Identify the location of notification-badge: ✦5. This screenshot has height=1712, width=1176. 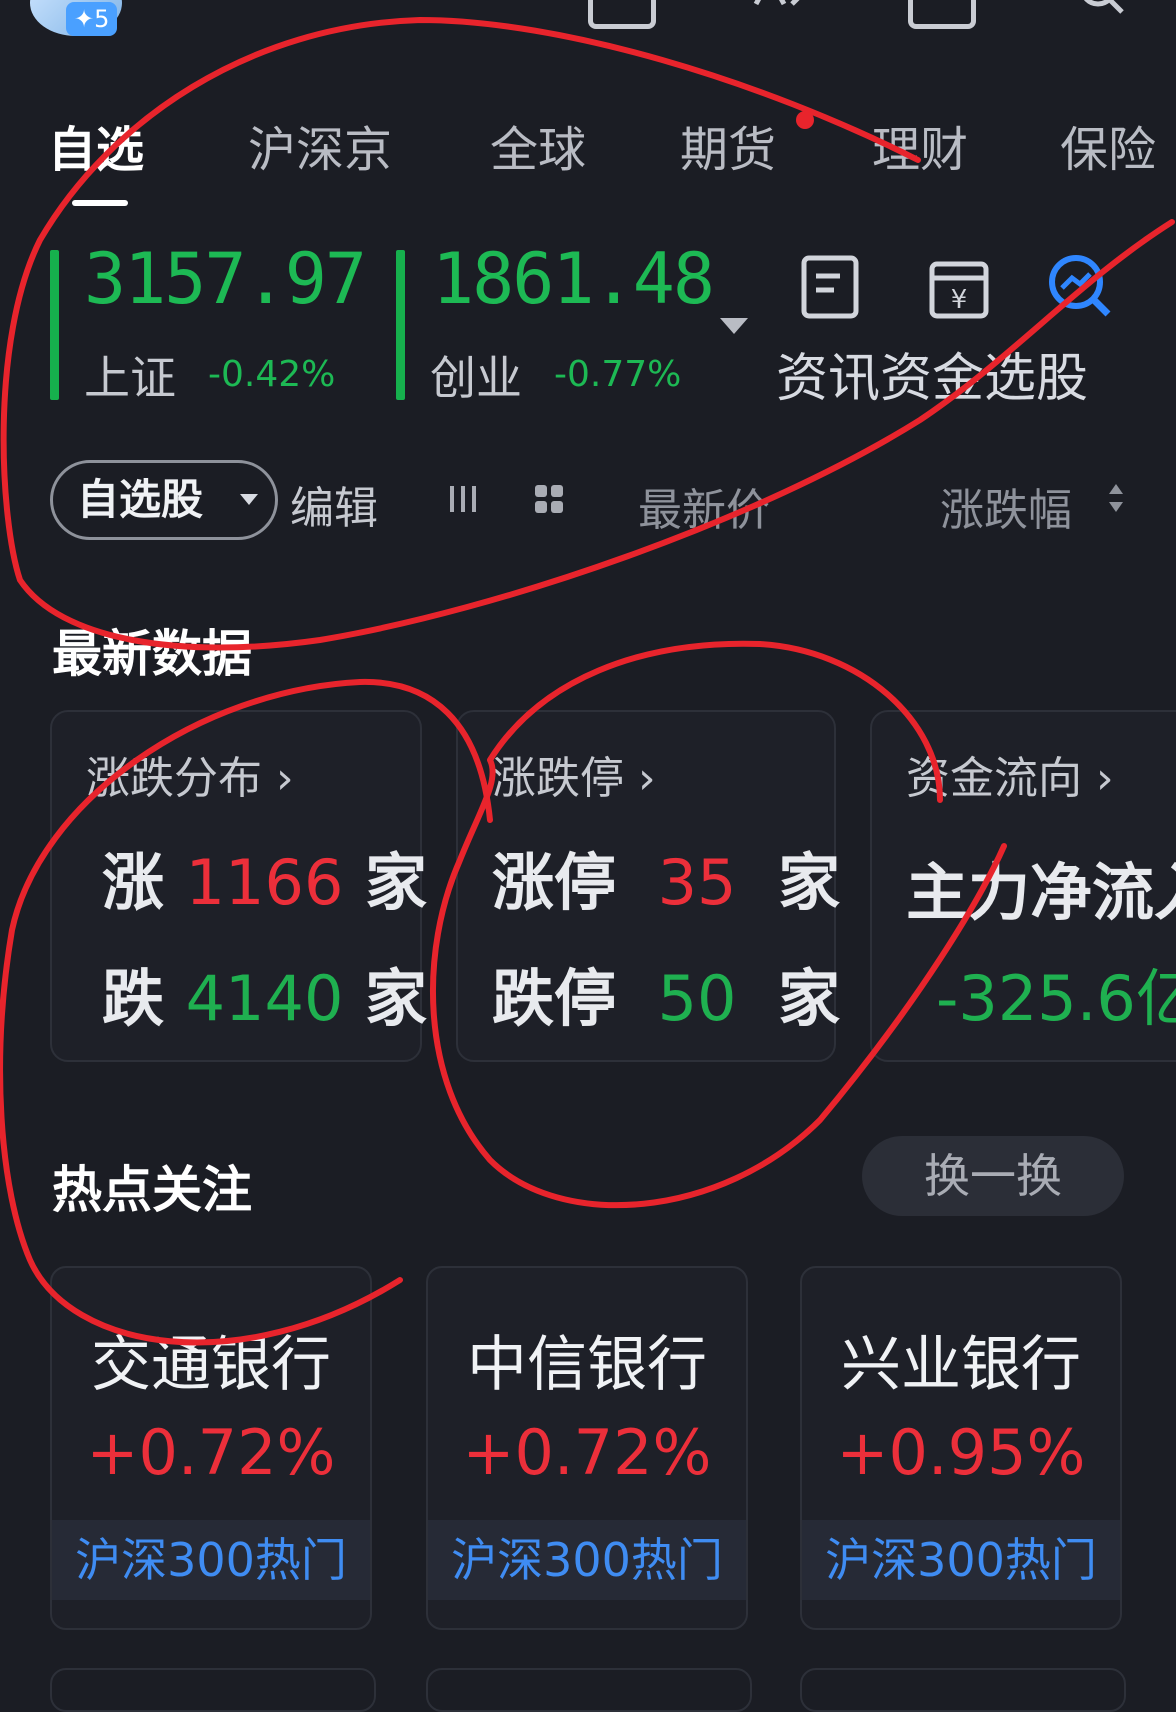
(92, 19).